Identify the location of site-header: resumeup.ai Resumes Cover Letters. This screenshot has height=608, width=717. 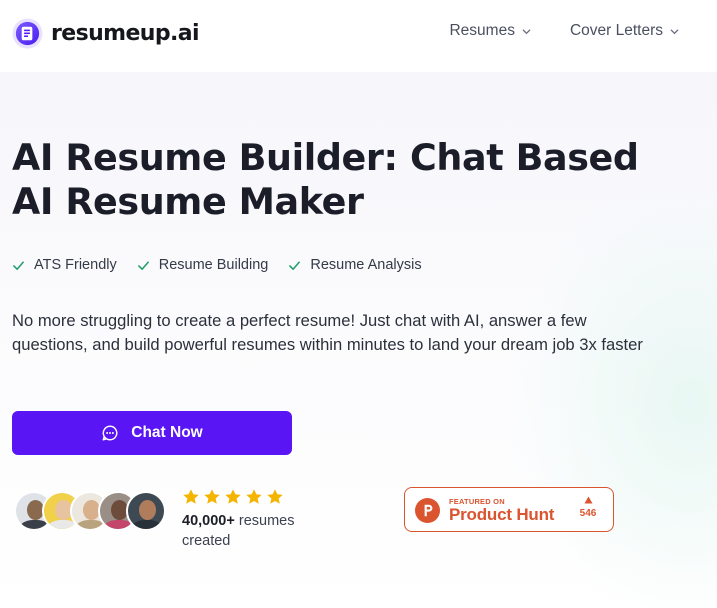
(358, 33).